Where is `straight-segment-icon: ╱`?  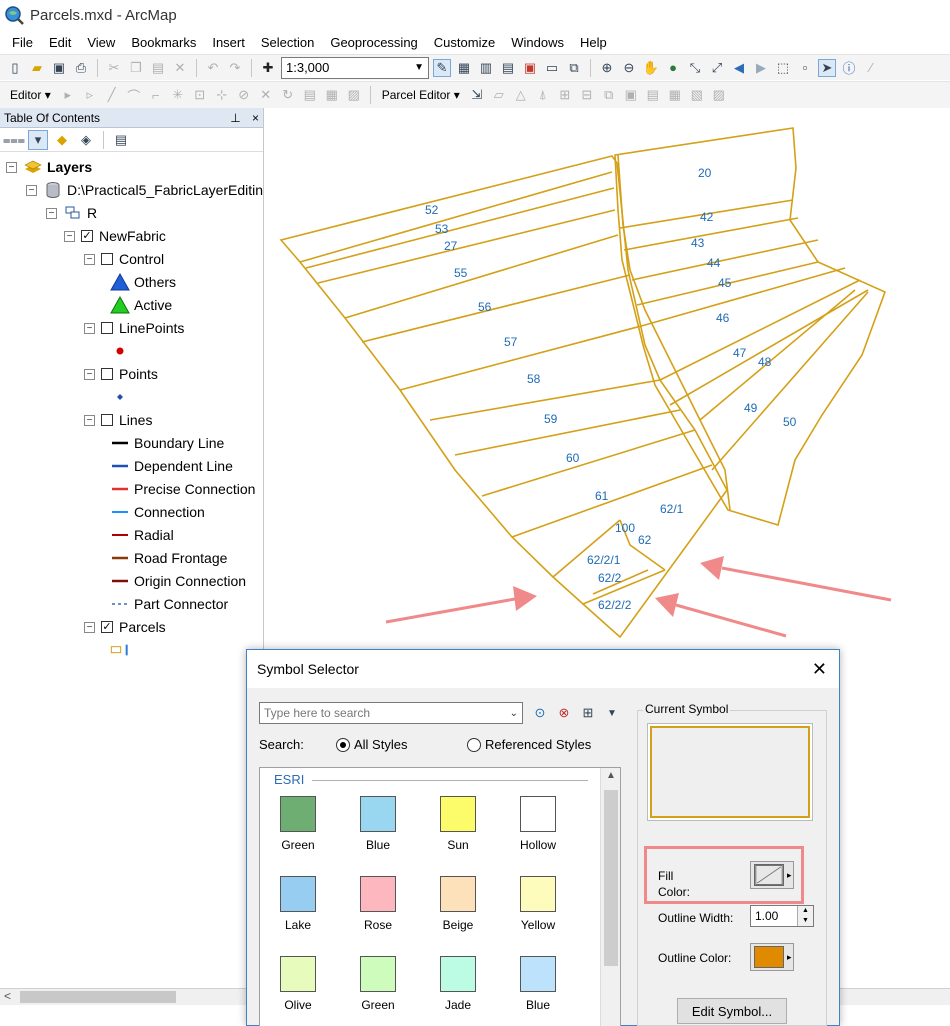 straight-segment-icon: ╱ is located at coordinates (112, 95).